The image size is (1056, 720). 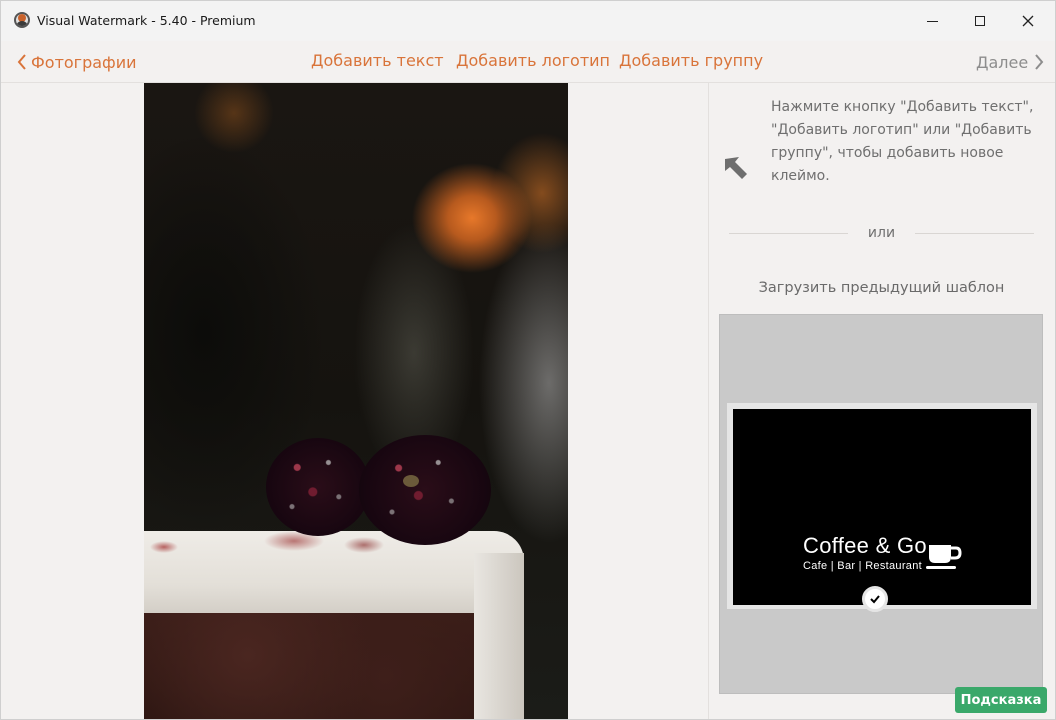 I want to click on add-logo-button: Добавить логотип, so click(x=533, y=60).